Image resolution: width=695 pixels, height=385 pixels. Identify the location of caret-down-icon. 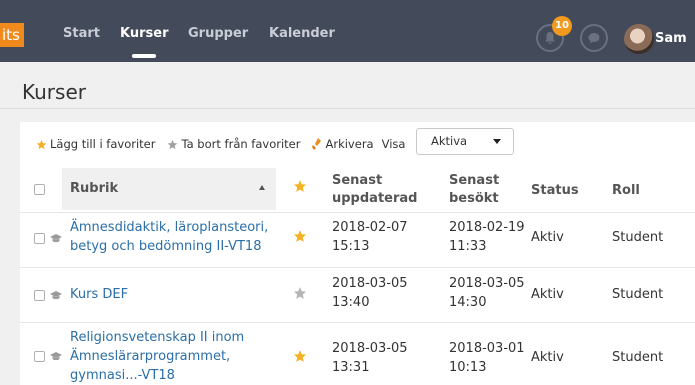
(497, 141).